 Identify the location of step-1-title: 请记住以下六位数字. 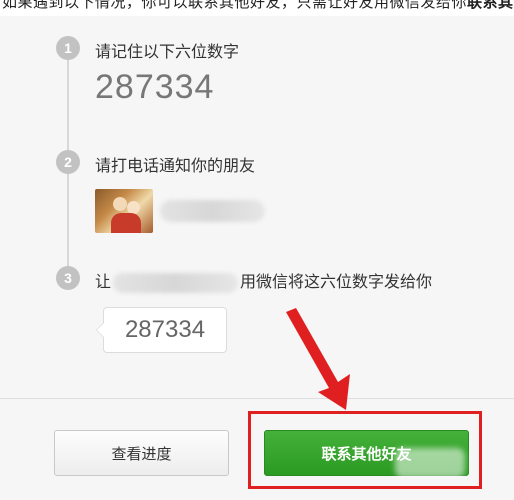
(167, 51).